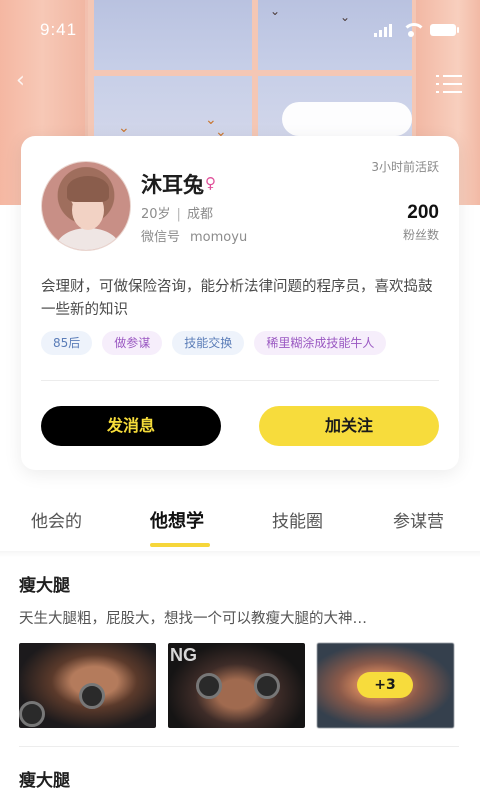 This screenshot has width=480, height=790. Describe the element at coordinates (449, 84) in the screenshot. I see `menu-list-icon` at that location.